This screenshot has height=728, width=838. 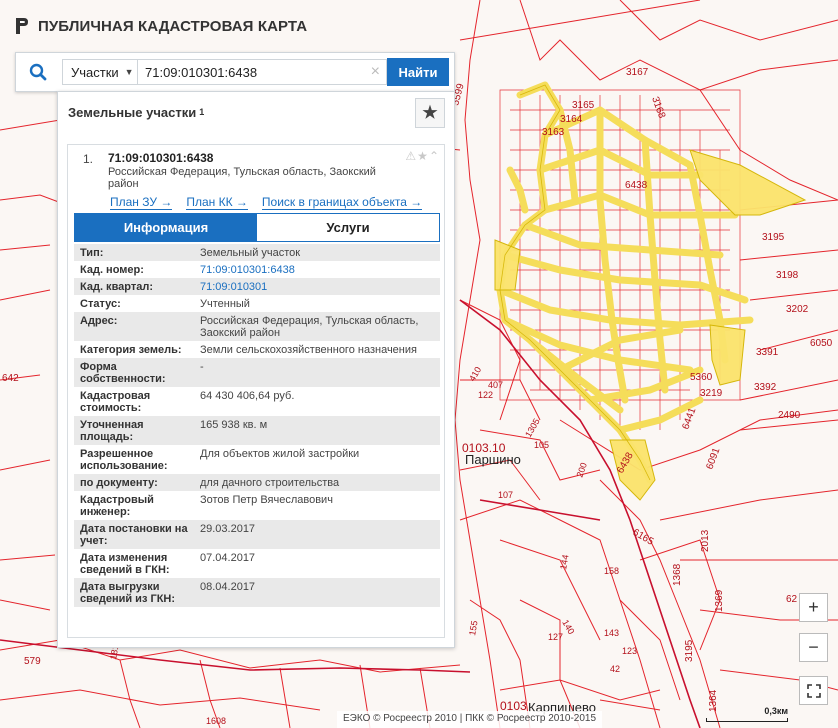 I want to click on info-value: Для объектов жилой застройки, so click(x=280, y=454).